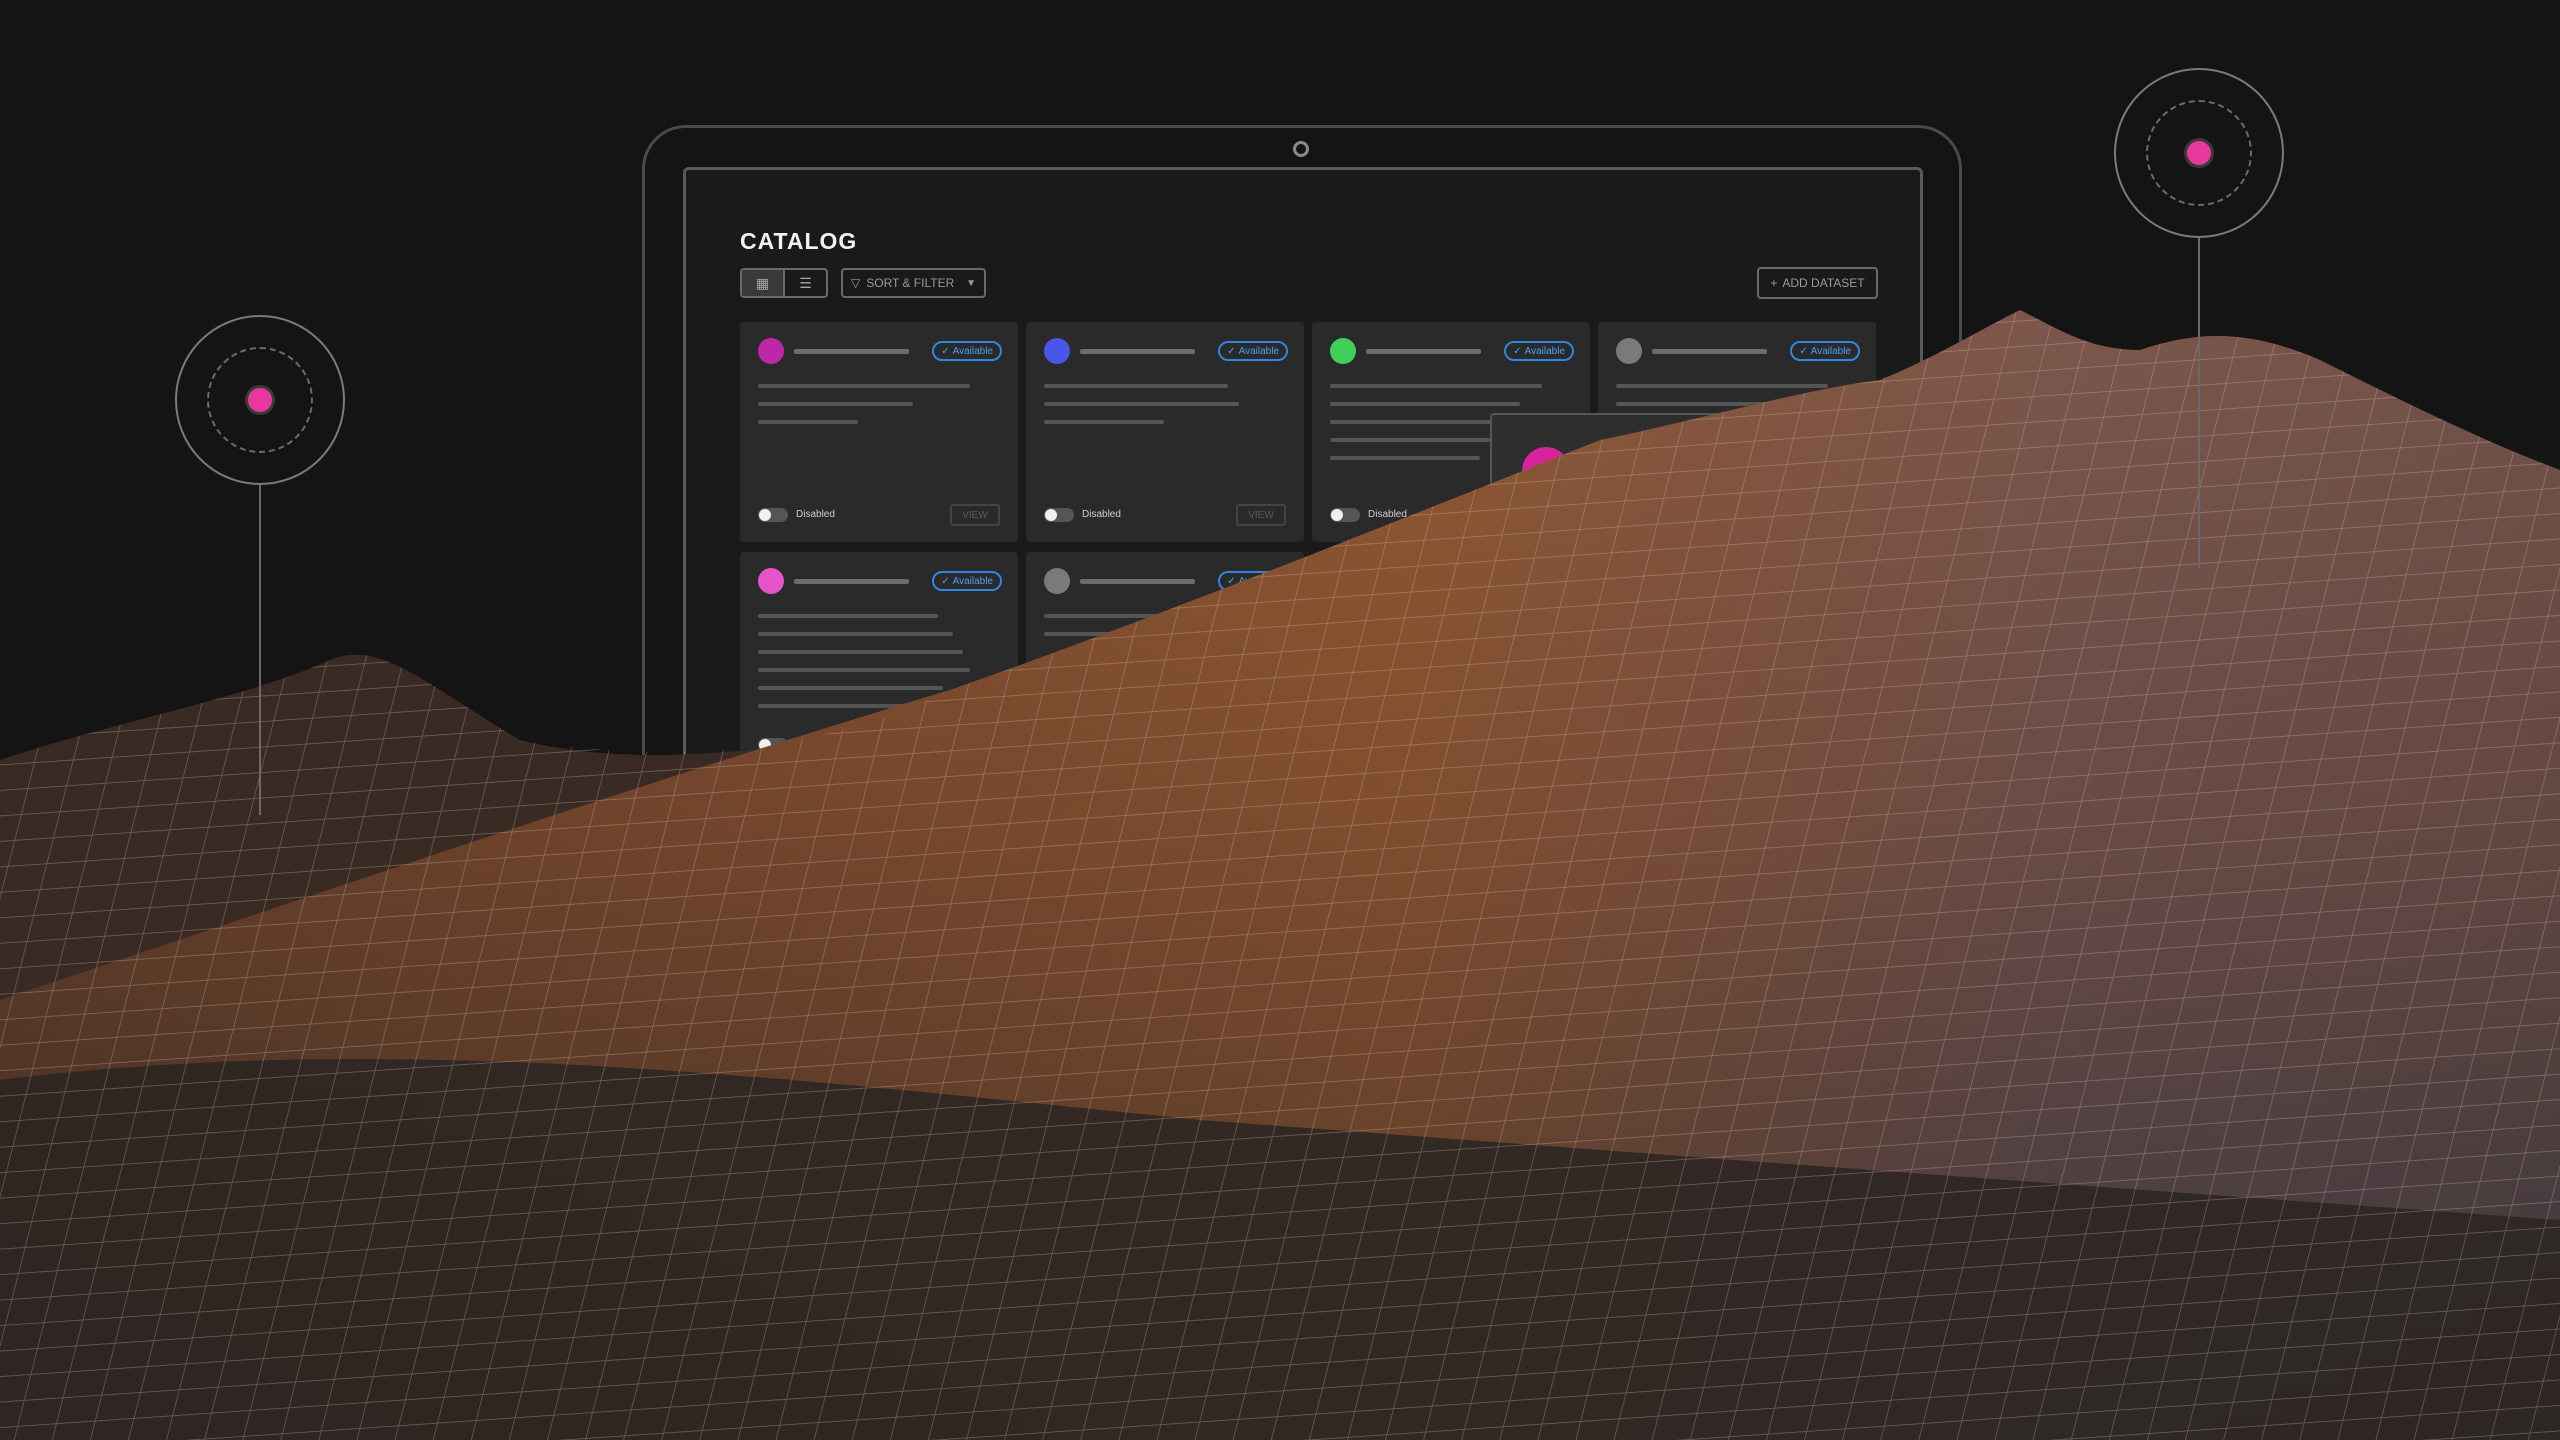  I want to click on location-pin-right, so click(2199, 318).